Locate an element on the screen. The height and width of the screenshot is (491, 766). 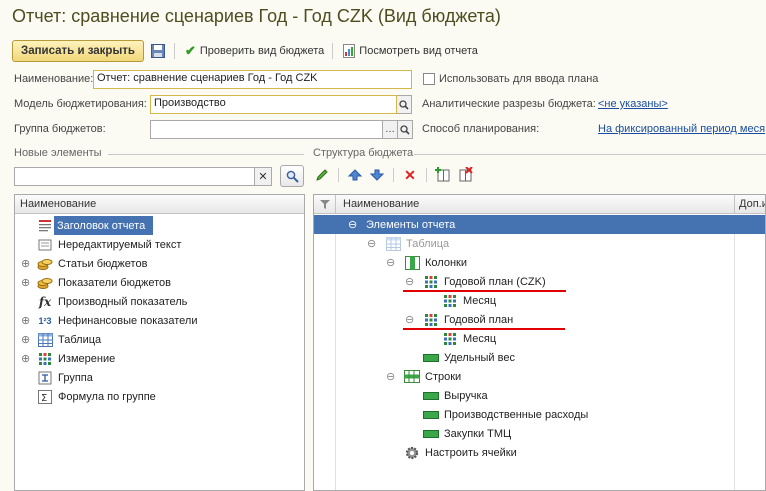
check-budget-label: Проверить вид бюджета is located at coordinates (262, 51).